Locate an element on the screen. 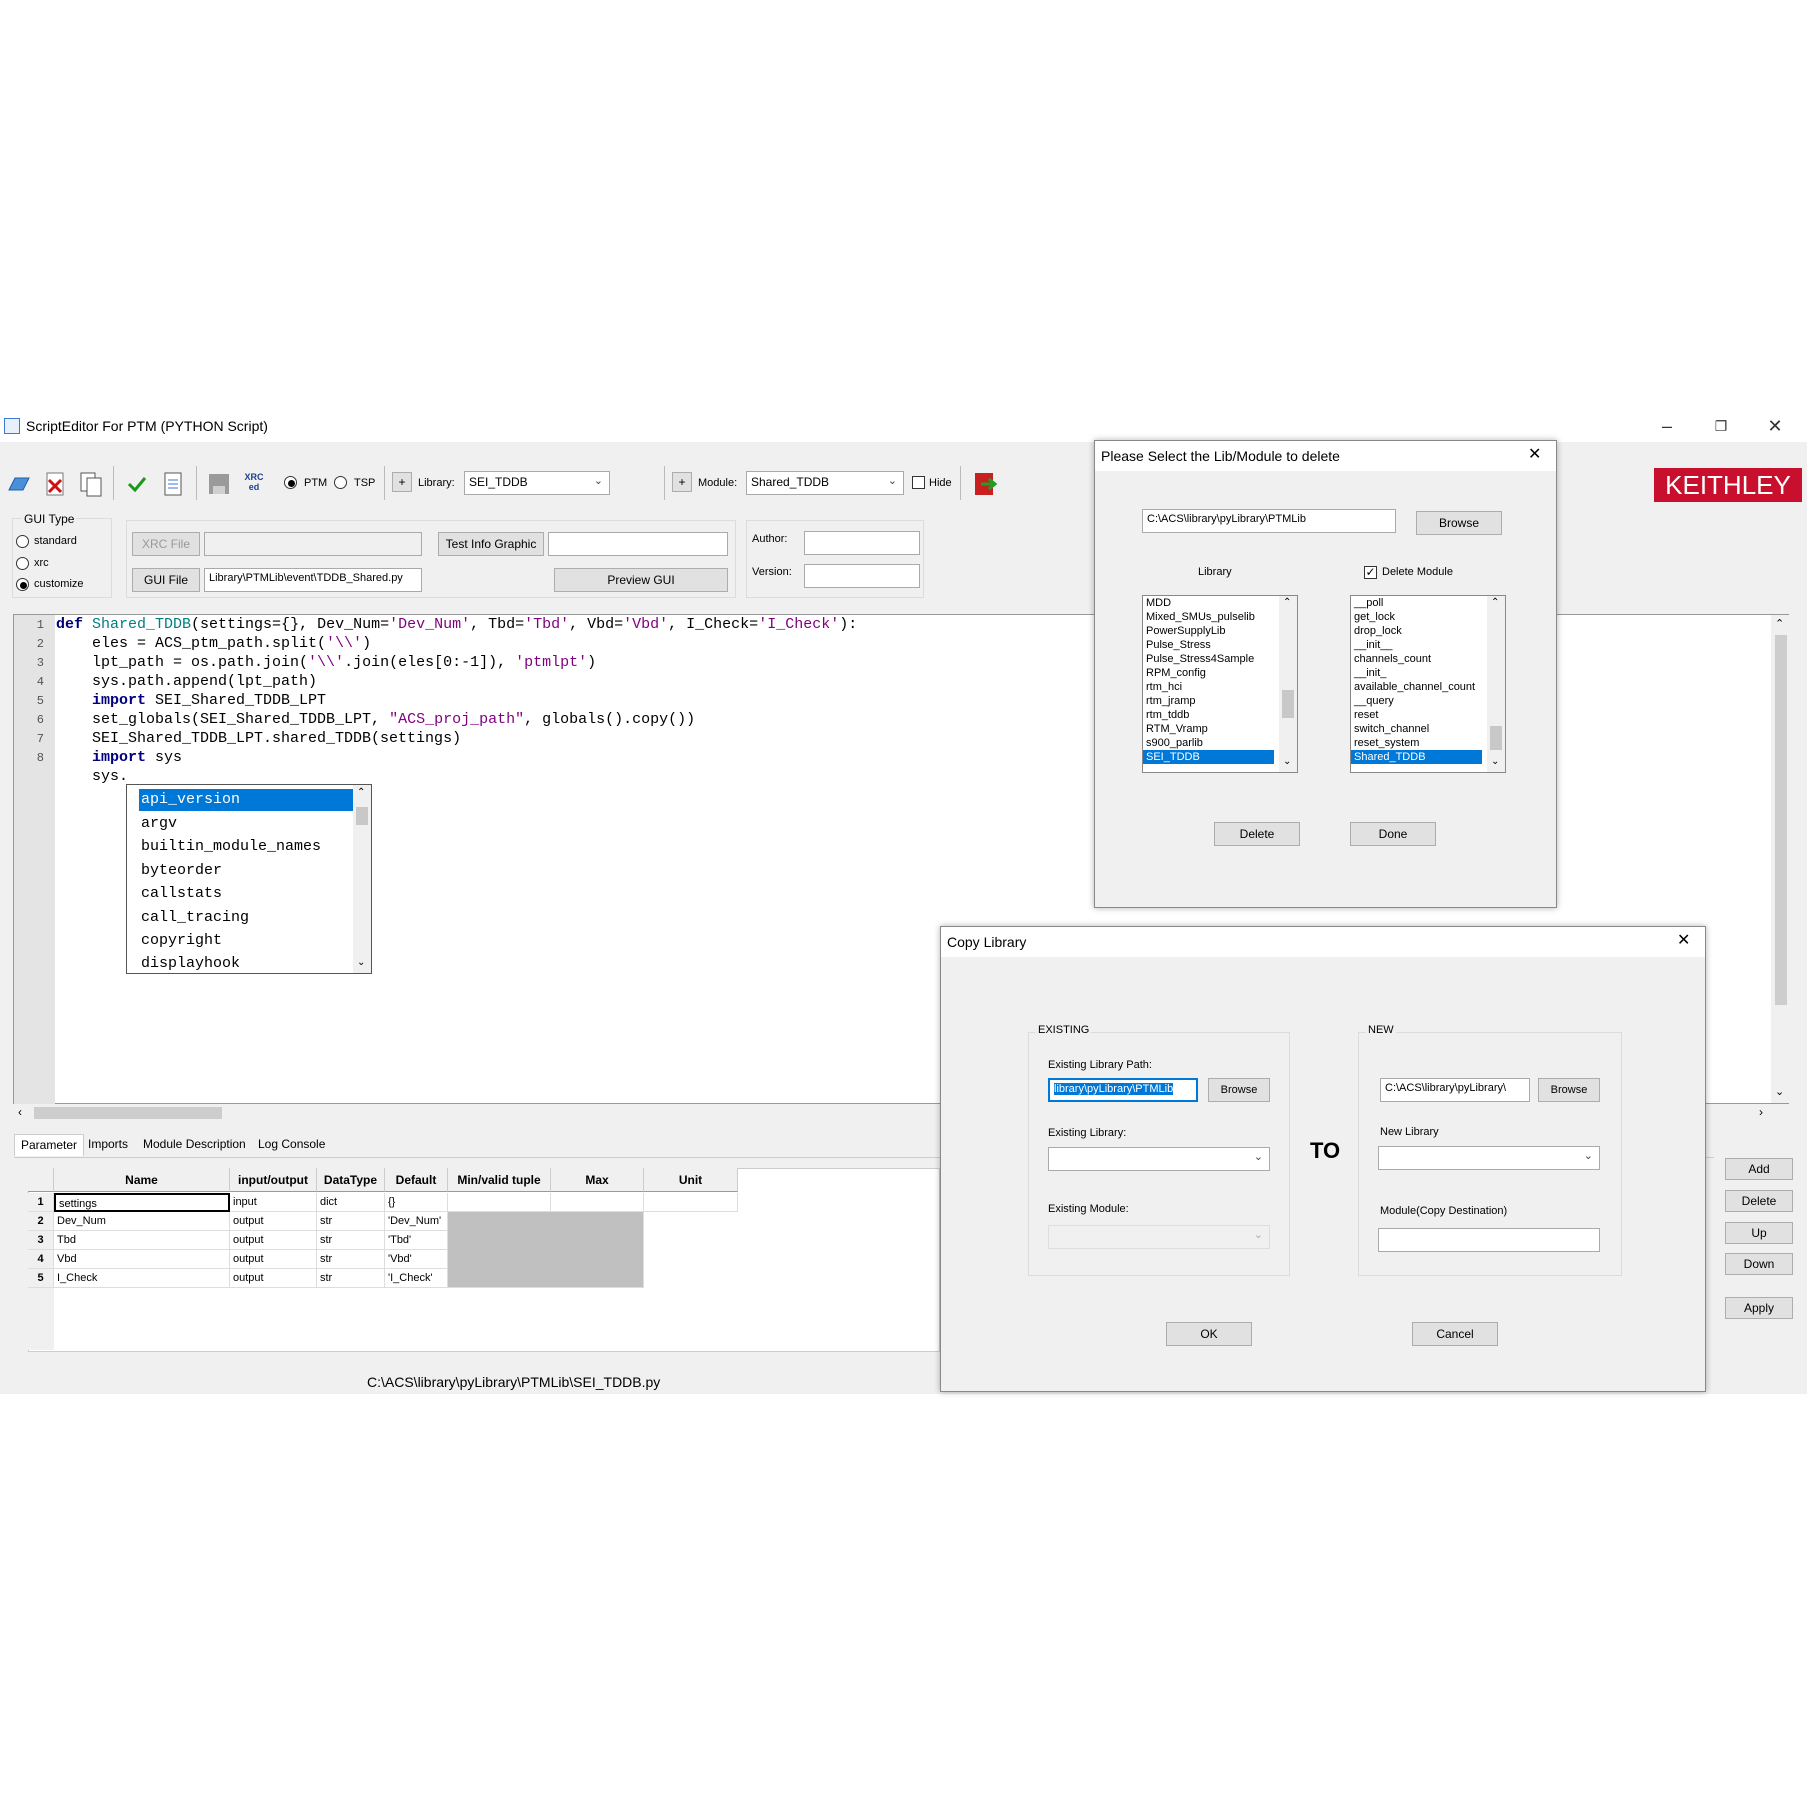 This screenshot has height=1807, width=1807. hide-checkbox is located at coordinates (918, 482).